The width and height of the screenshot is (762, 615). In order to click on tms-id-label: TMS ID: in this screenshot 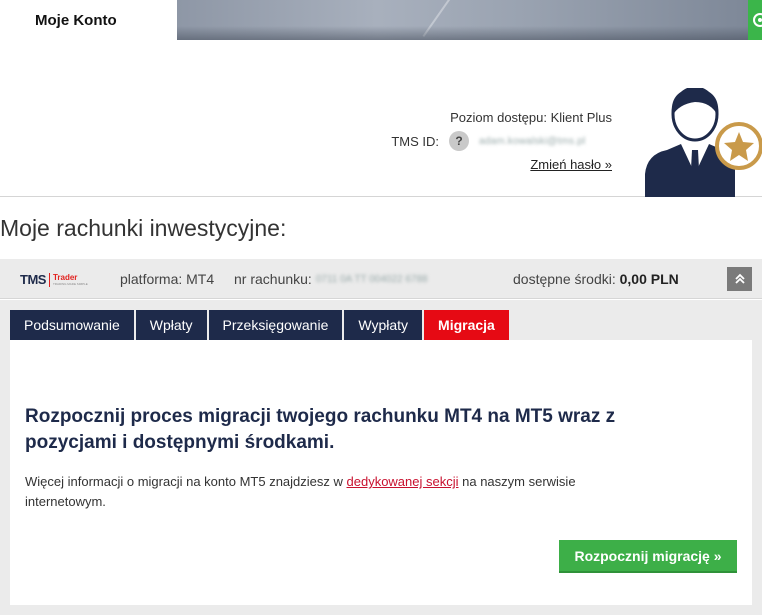, I will do `click(415, 141)`.